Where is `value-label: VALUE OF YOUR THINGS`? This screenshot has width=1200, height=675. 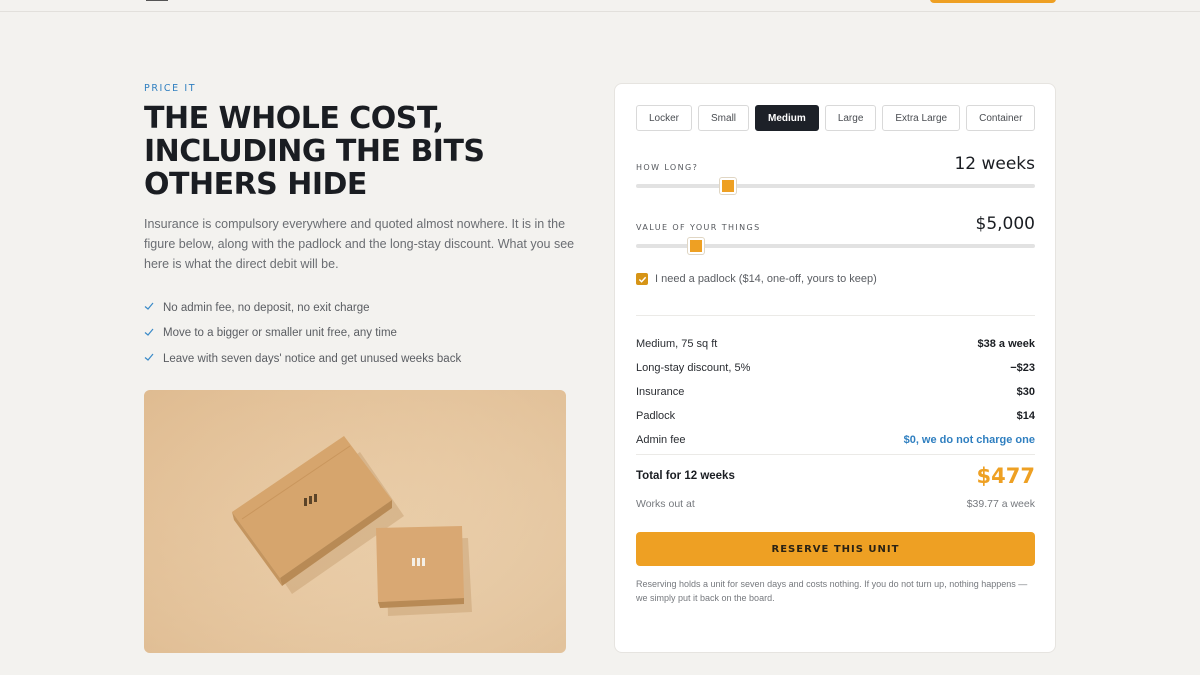
value-label: VALUE OF YOUR THINGS is located at coordinates (698, 227).